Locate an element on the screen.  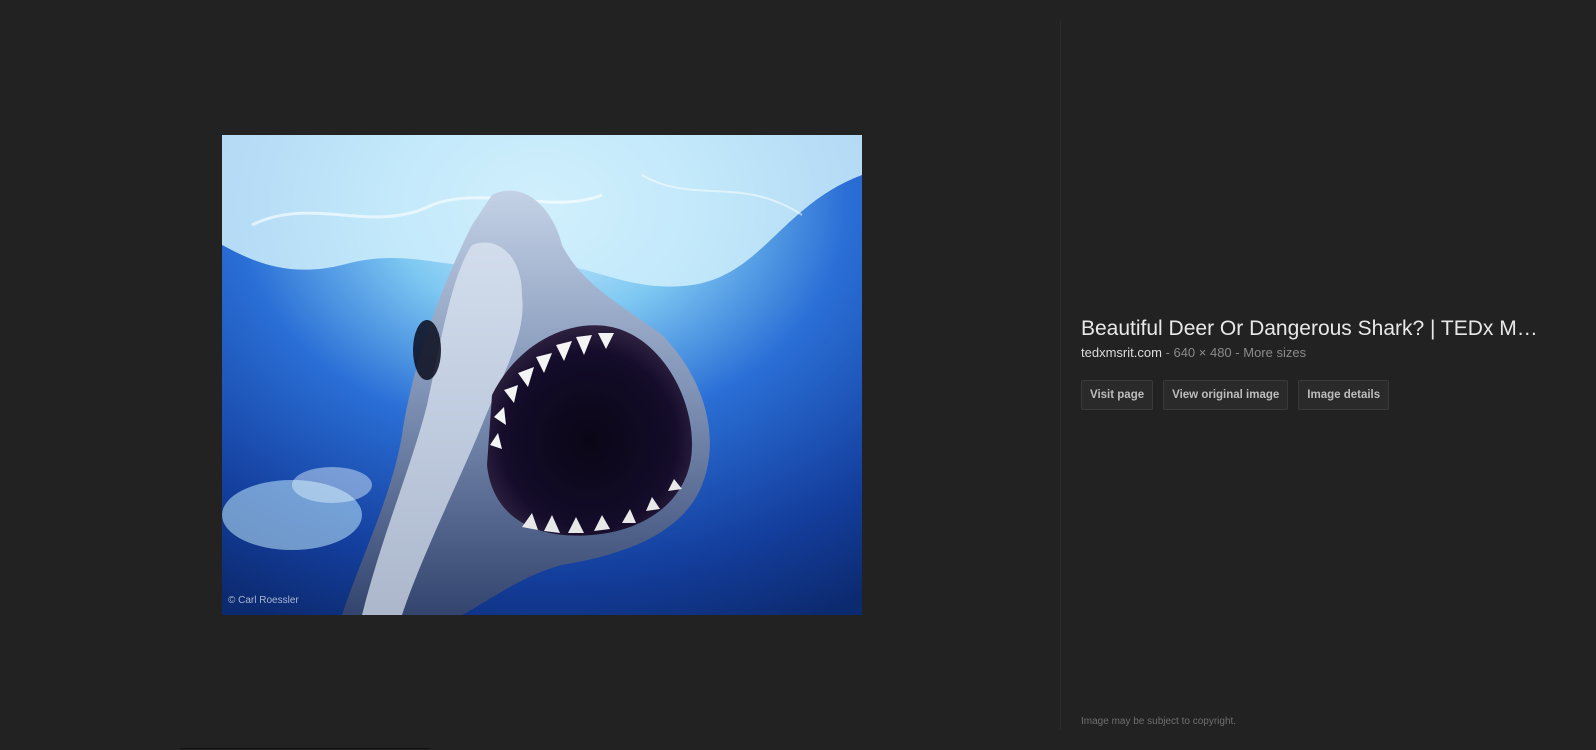
image-meta: tedxmsrit.com - 640 × 480 - More sizes is located at coordinates (1193, 352).